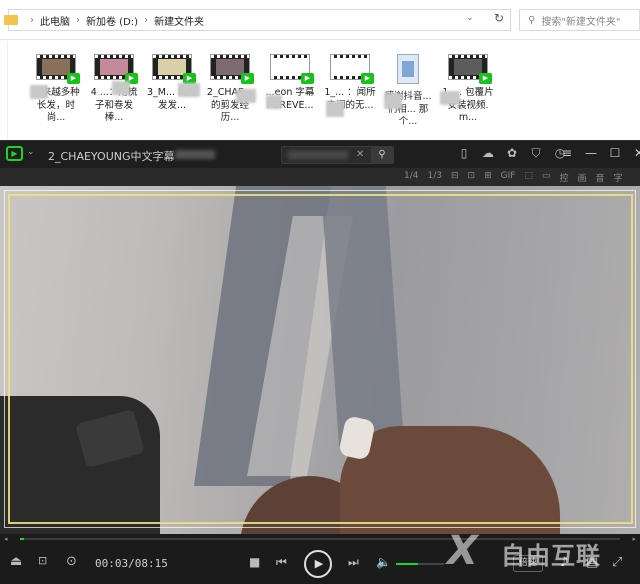 The image size is (640, 584). I want to click on maximize-icon: ☐, so click(615, 153).